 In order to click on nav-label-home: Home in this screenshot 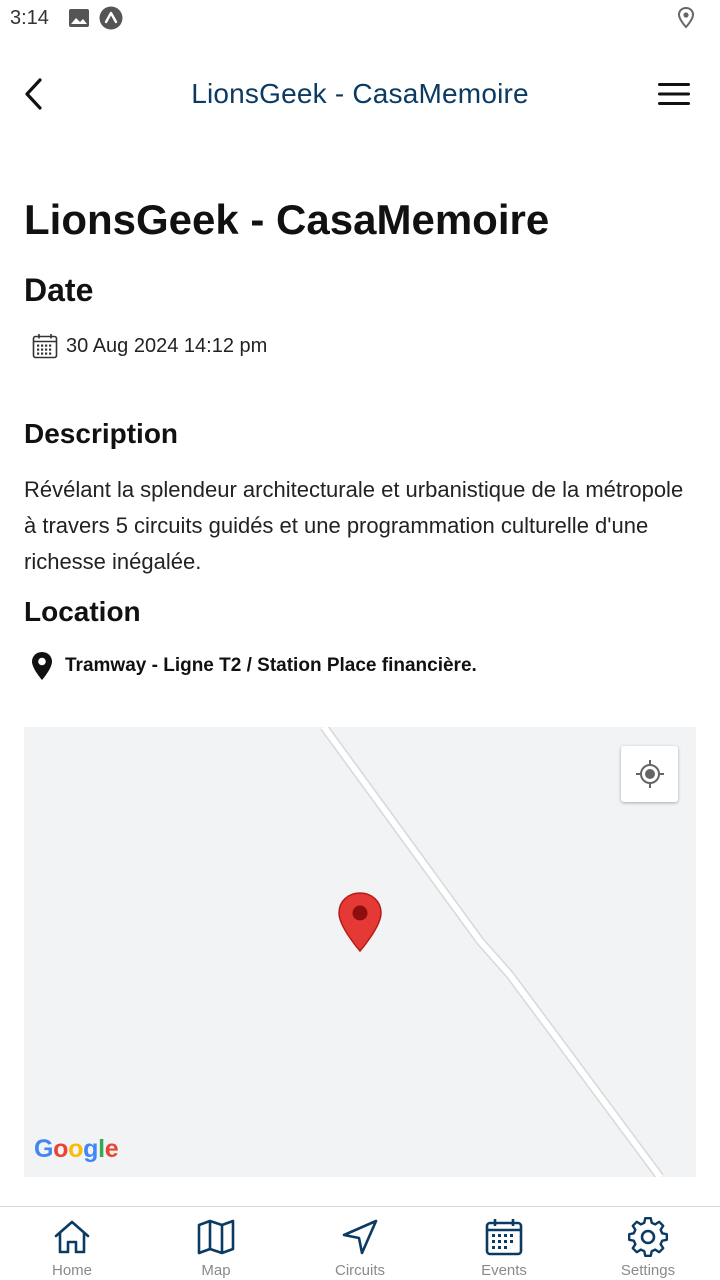, I will do `click(71, 1270)`.